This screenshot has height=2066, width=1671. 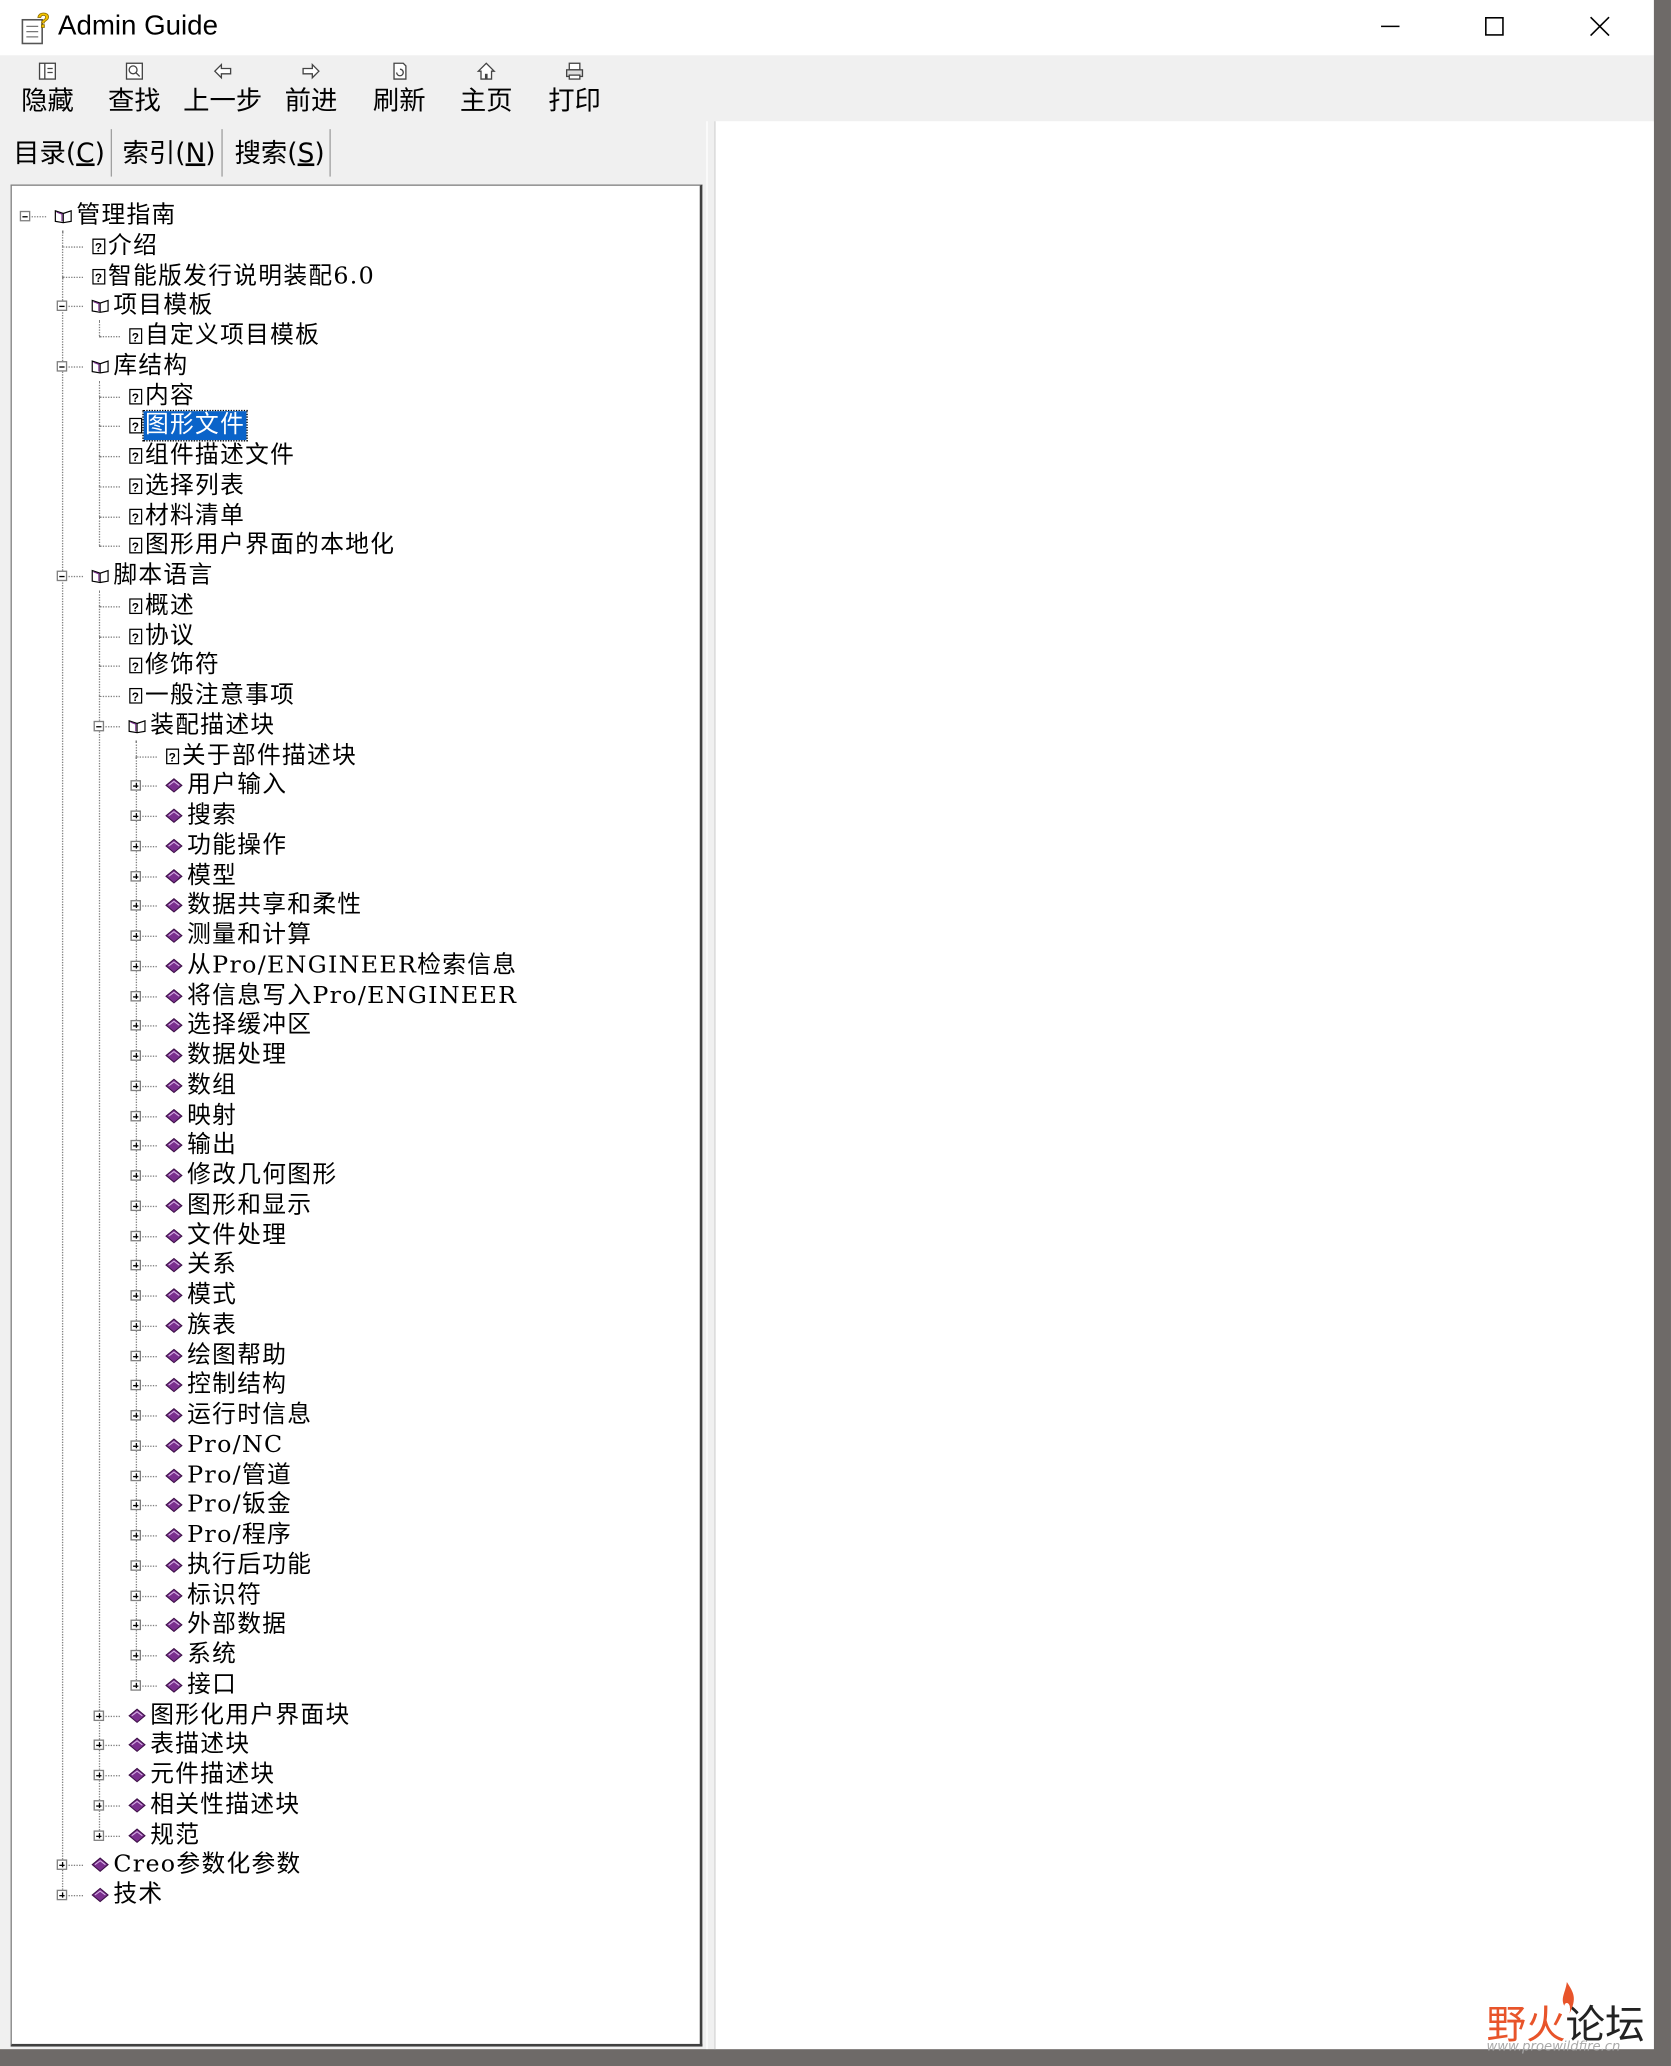 What do you see at coordinates (202, 875) in the screenshot?
I see `tree-item: 模型` at bounding box center [202, 875].